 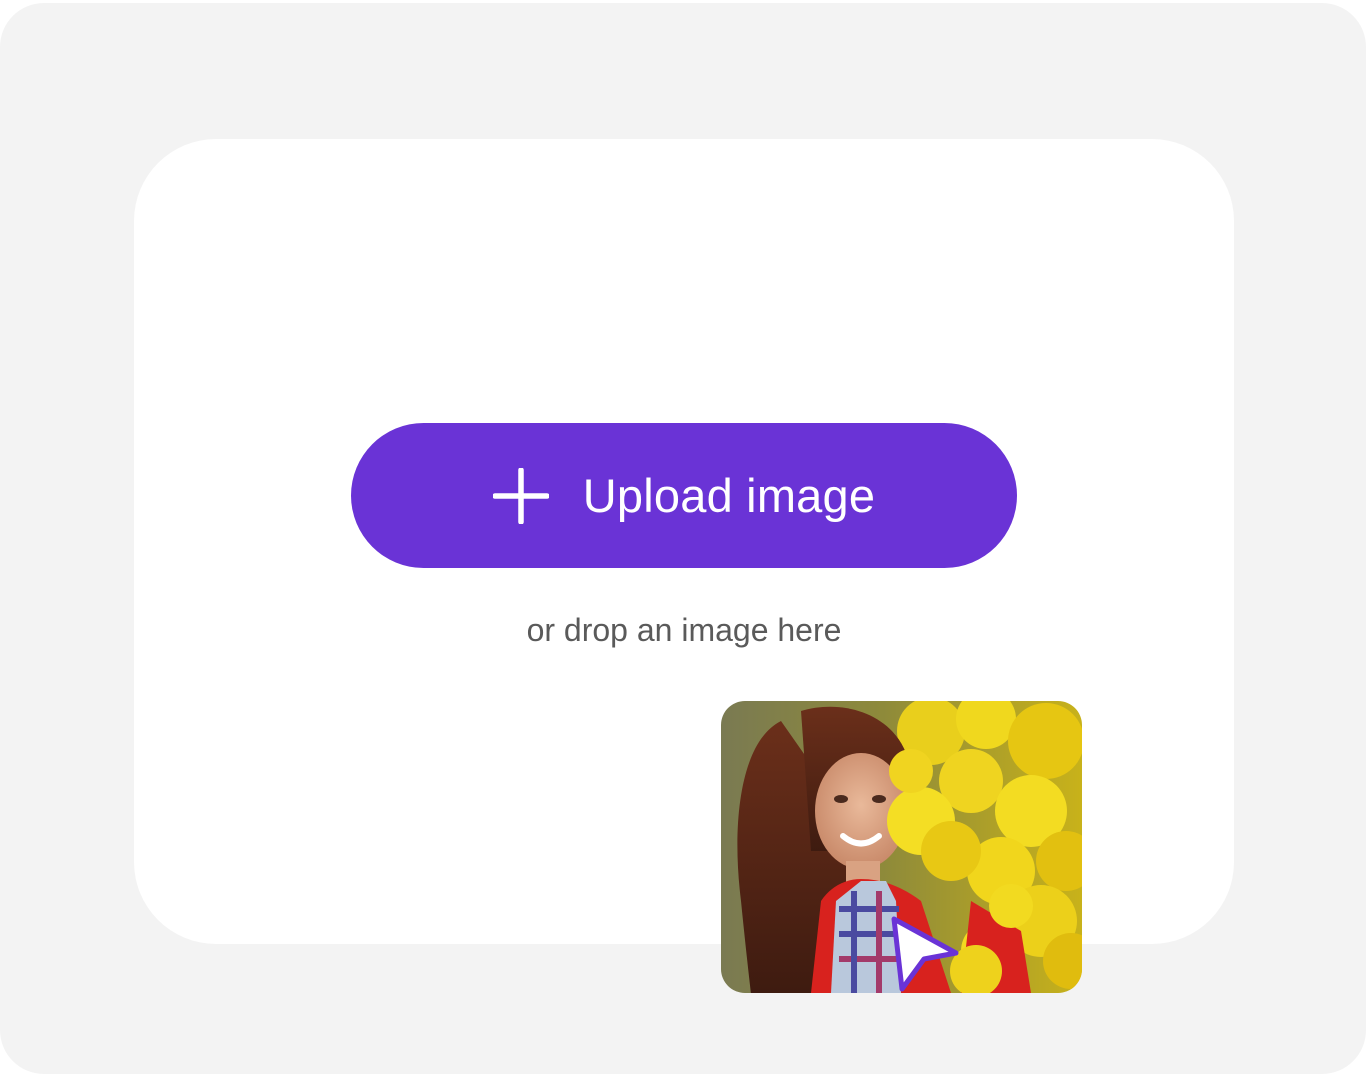 What do you see at coordinates (684, 630) in the screenshot?
I see `drop-hint-text: or drop an image here` at bounding box center [684, 630].